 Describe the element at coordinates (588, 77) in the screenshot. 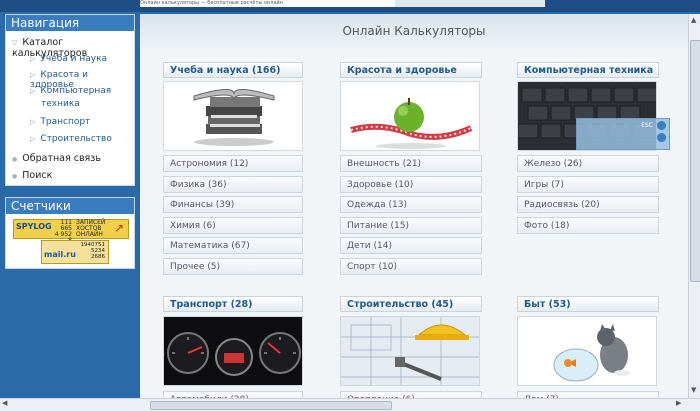

I see `category-header-computers: Компьютерная техника (71)` at that location.